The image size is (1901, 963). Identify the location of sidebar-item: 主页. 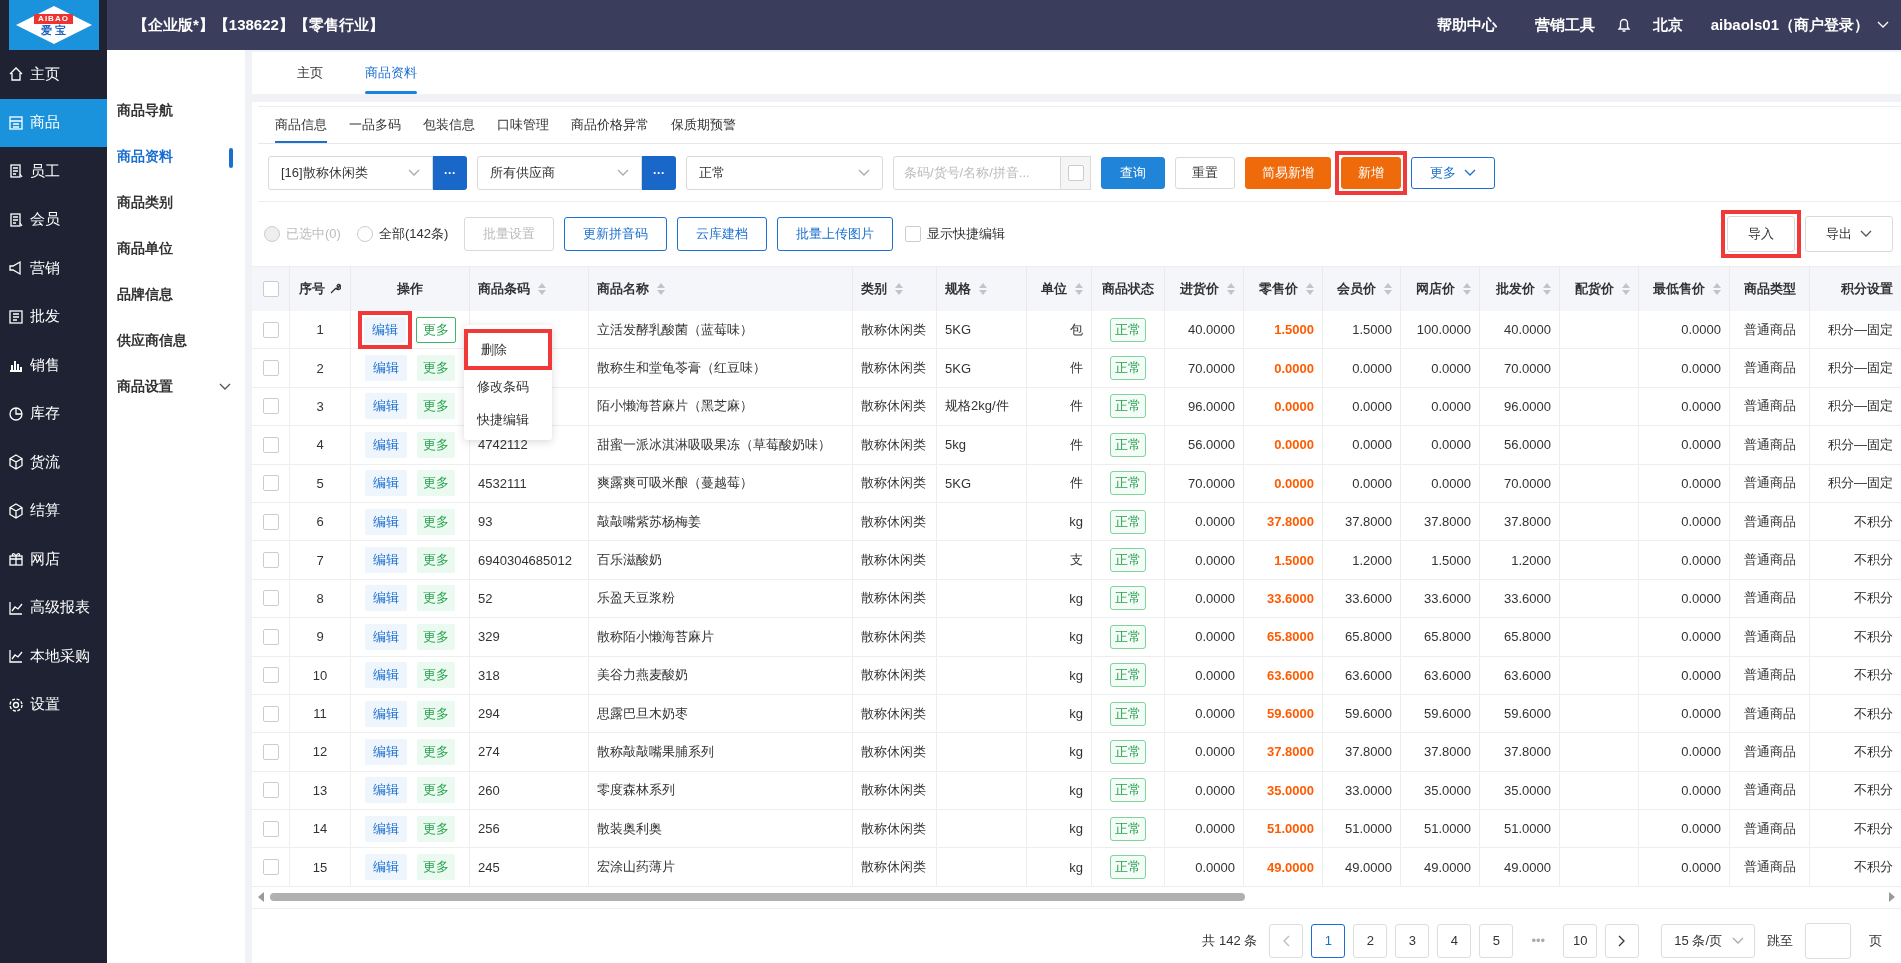
(53, 74).